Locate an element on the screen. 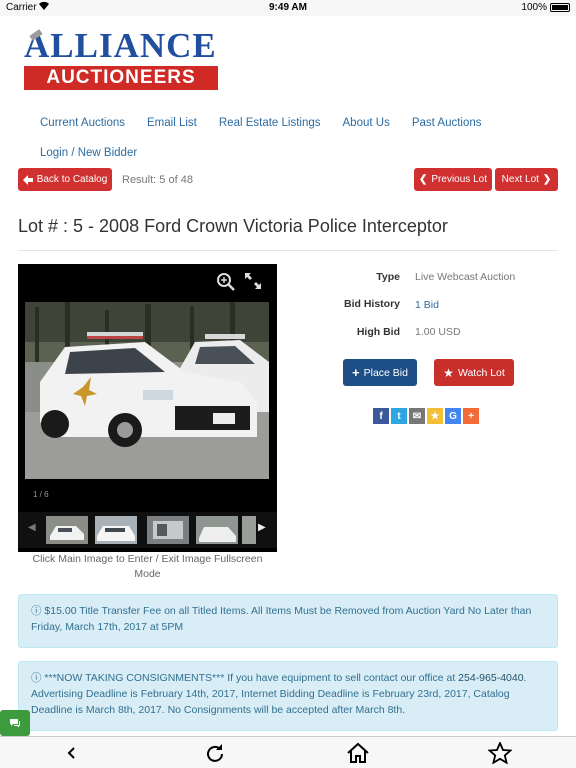 This screenshot has height=768, width=576. status-bar: Carrier 9:49 AM 100% is located at coordinates (288, 8).